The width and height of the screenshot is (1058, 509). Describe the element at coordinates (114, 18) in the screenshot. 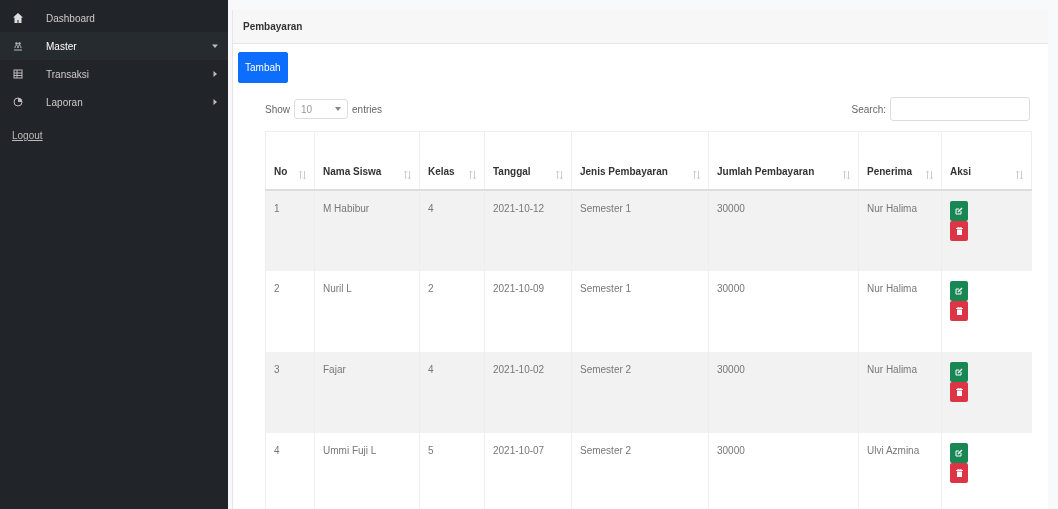

I see `sidebar-item: Dashboard` at that location.